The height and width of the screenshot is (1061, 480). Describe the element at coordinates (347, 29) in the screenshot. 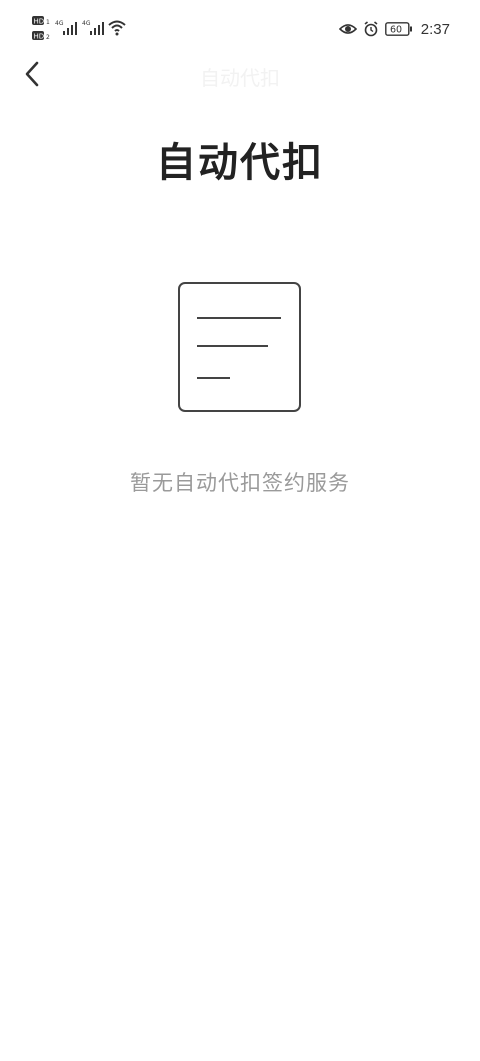

I see `eye-icon` at that location.